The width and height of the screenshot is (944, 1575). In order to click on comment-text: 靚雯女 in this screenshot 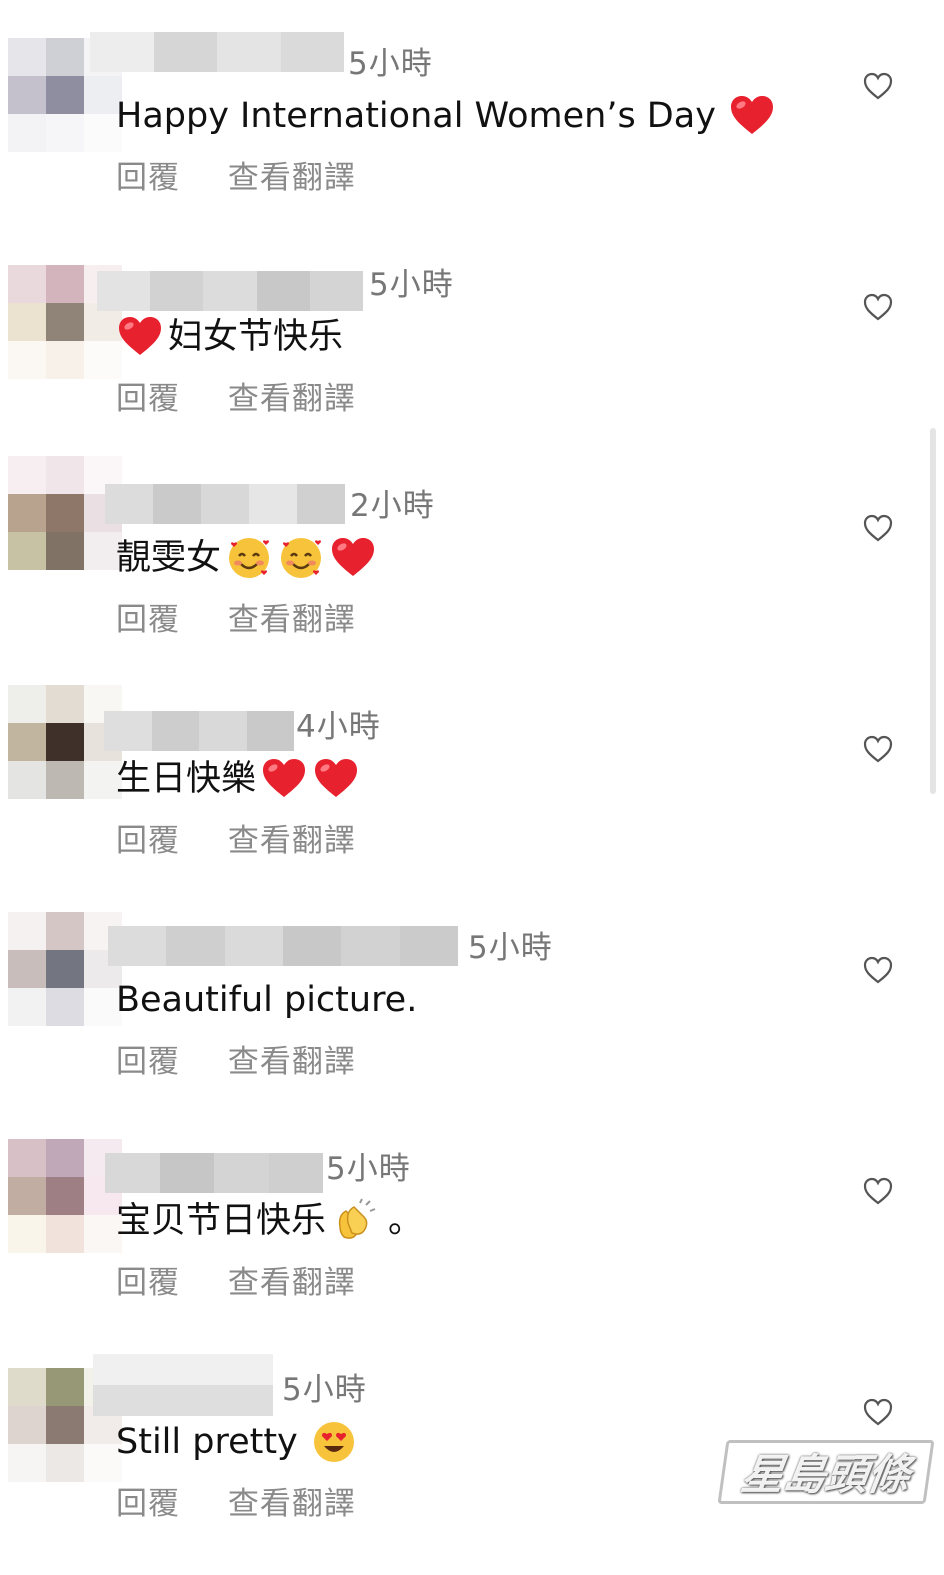, I will do `click(246, 558)`.